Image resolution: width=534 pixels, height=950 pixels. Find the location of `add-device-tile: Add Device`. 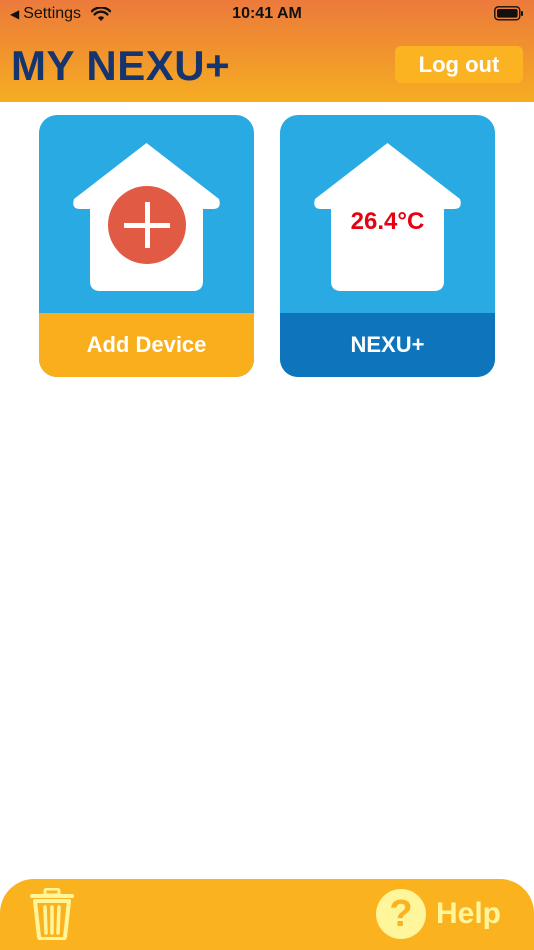

add-device-tile: Add Device is located at coordinates (146, 246).